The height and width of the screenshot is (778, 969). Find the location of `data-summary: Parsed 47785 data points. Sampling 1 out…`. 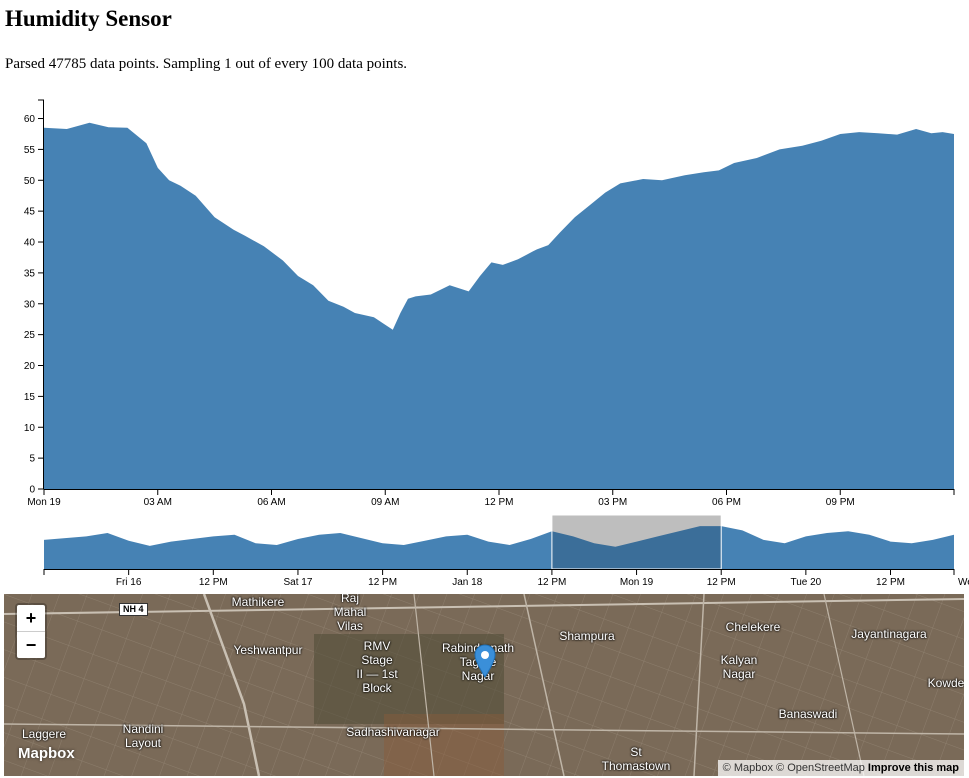

data-summary: Parsed 47785 data points. Sampling 1 out… is located at coordinates (206, 64).